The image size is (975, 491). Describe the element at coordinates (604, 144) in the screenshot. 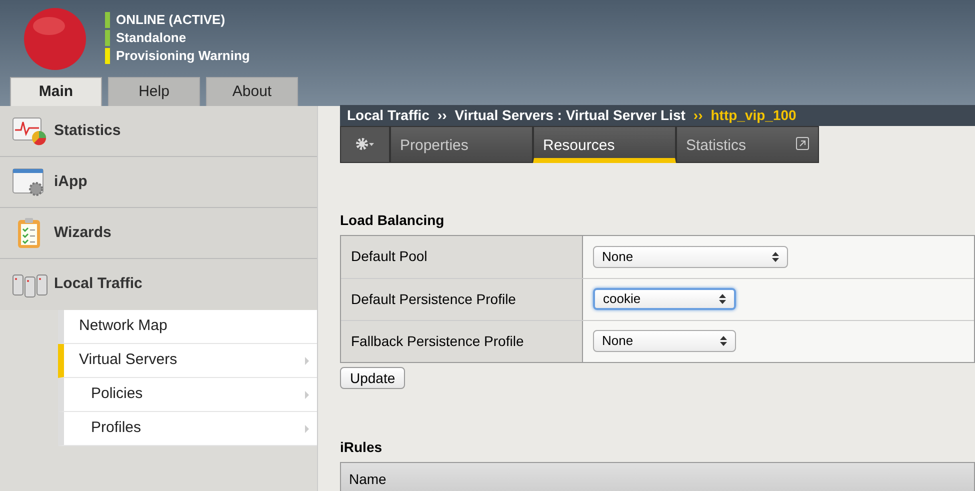

I see `content-tab: Resources` at that location.